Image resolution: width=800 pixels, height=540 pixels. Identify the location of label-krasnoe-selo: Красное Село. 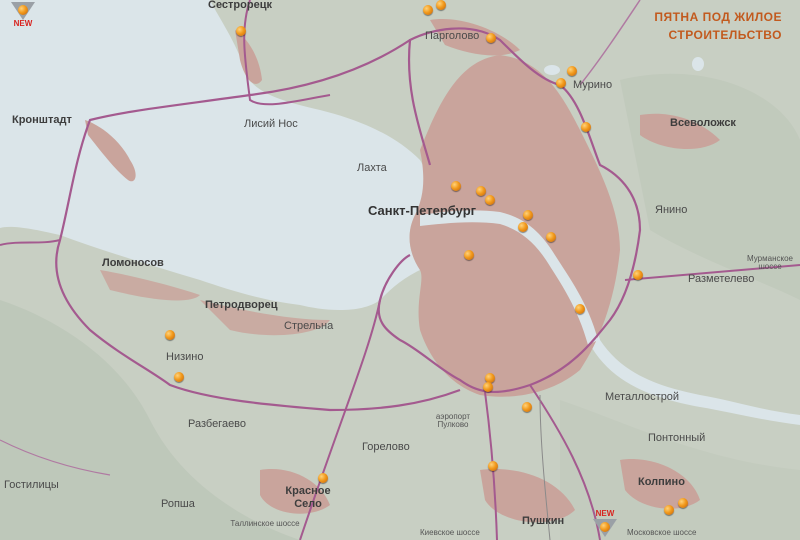
(308, 497).